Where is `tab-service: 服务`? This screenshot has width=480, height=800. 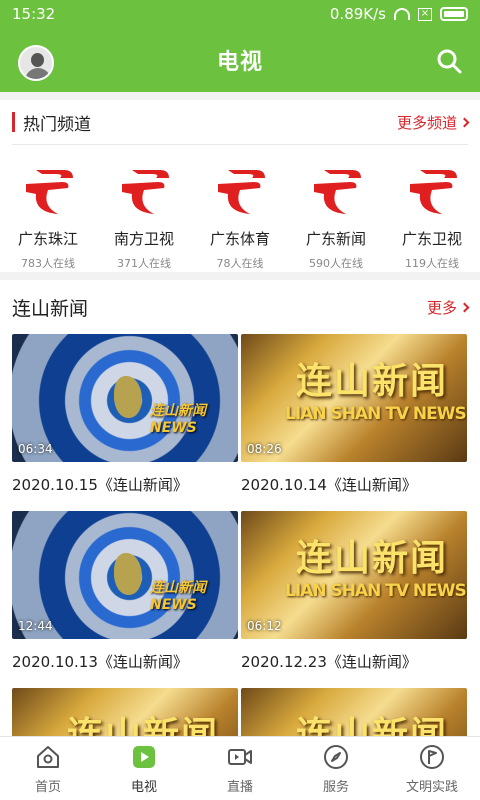 tab-service: 服务 is located at coordinates (336, 768).